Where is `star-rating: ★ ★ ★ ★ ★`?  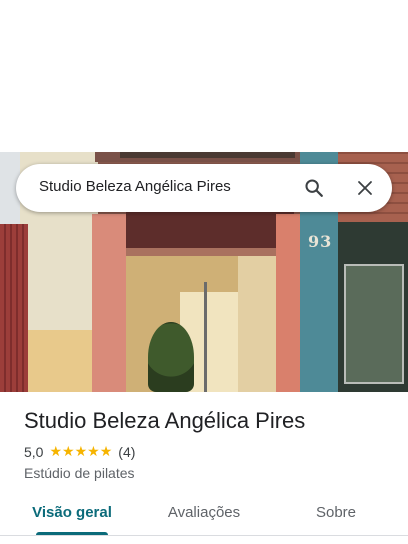 star-rating: ★ ★ ★ ★ ★ is located at coordinates (80, 452).